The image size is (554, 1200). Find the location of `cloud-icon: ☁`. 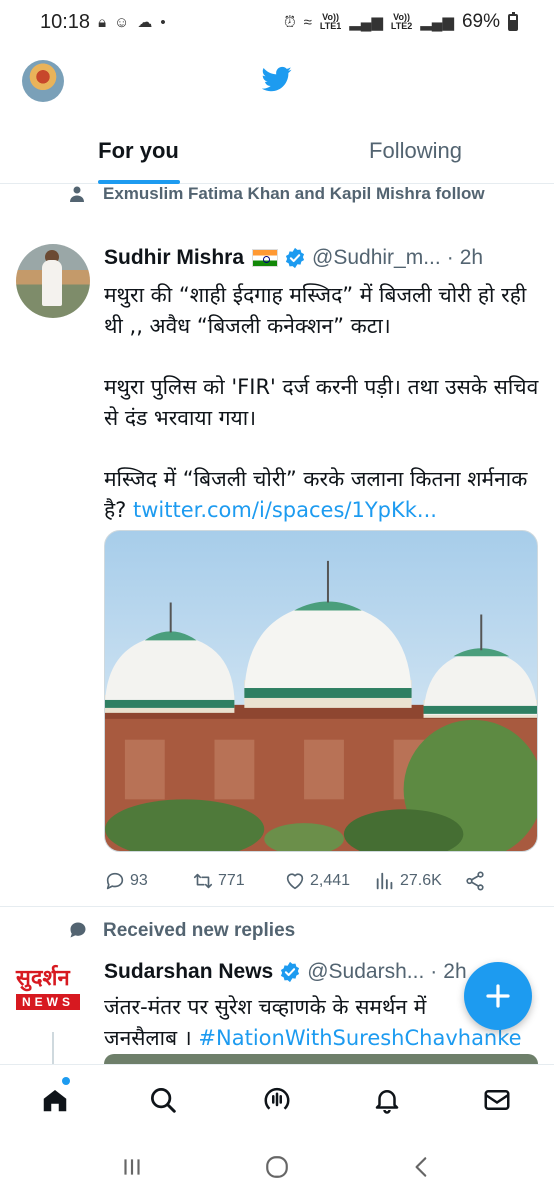

cloud-icon: ☁ is located at coordinates (145, 22).